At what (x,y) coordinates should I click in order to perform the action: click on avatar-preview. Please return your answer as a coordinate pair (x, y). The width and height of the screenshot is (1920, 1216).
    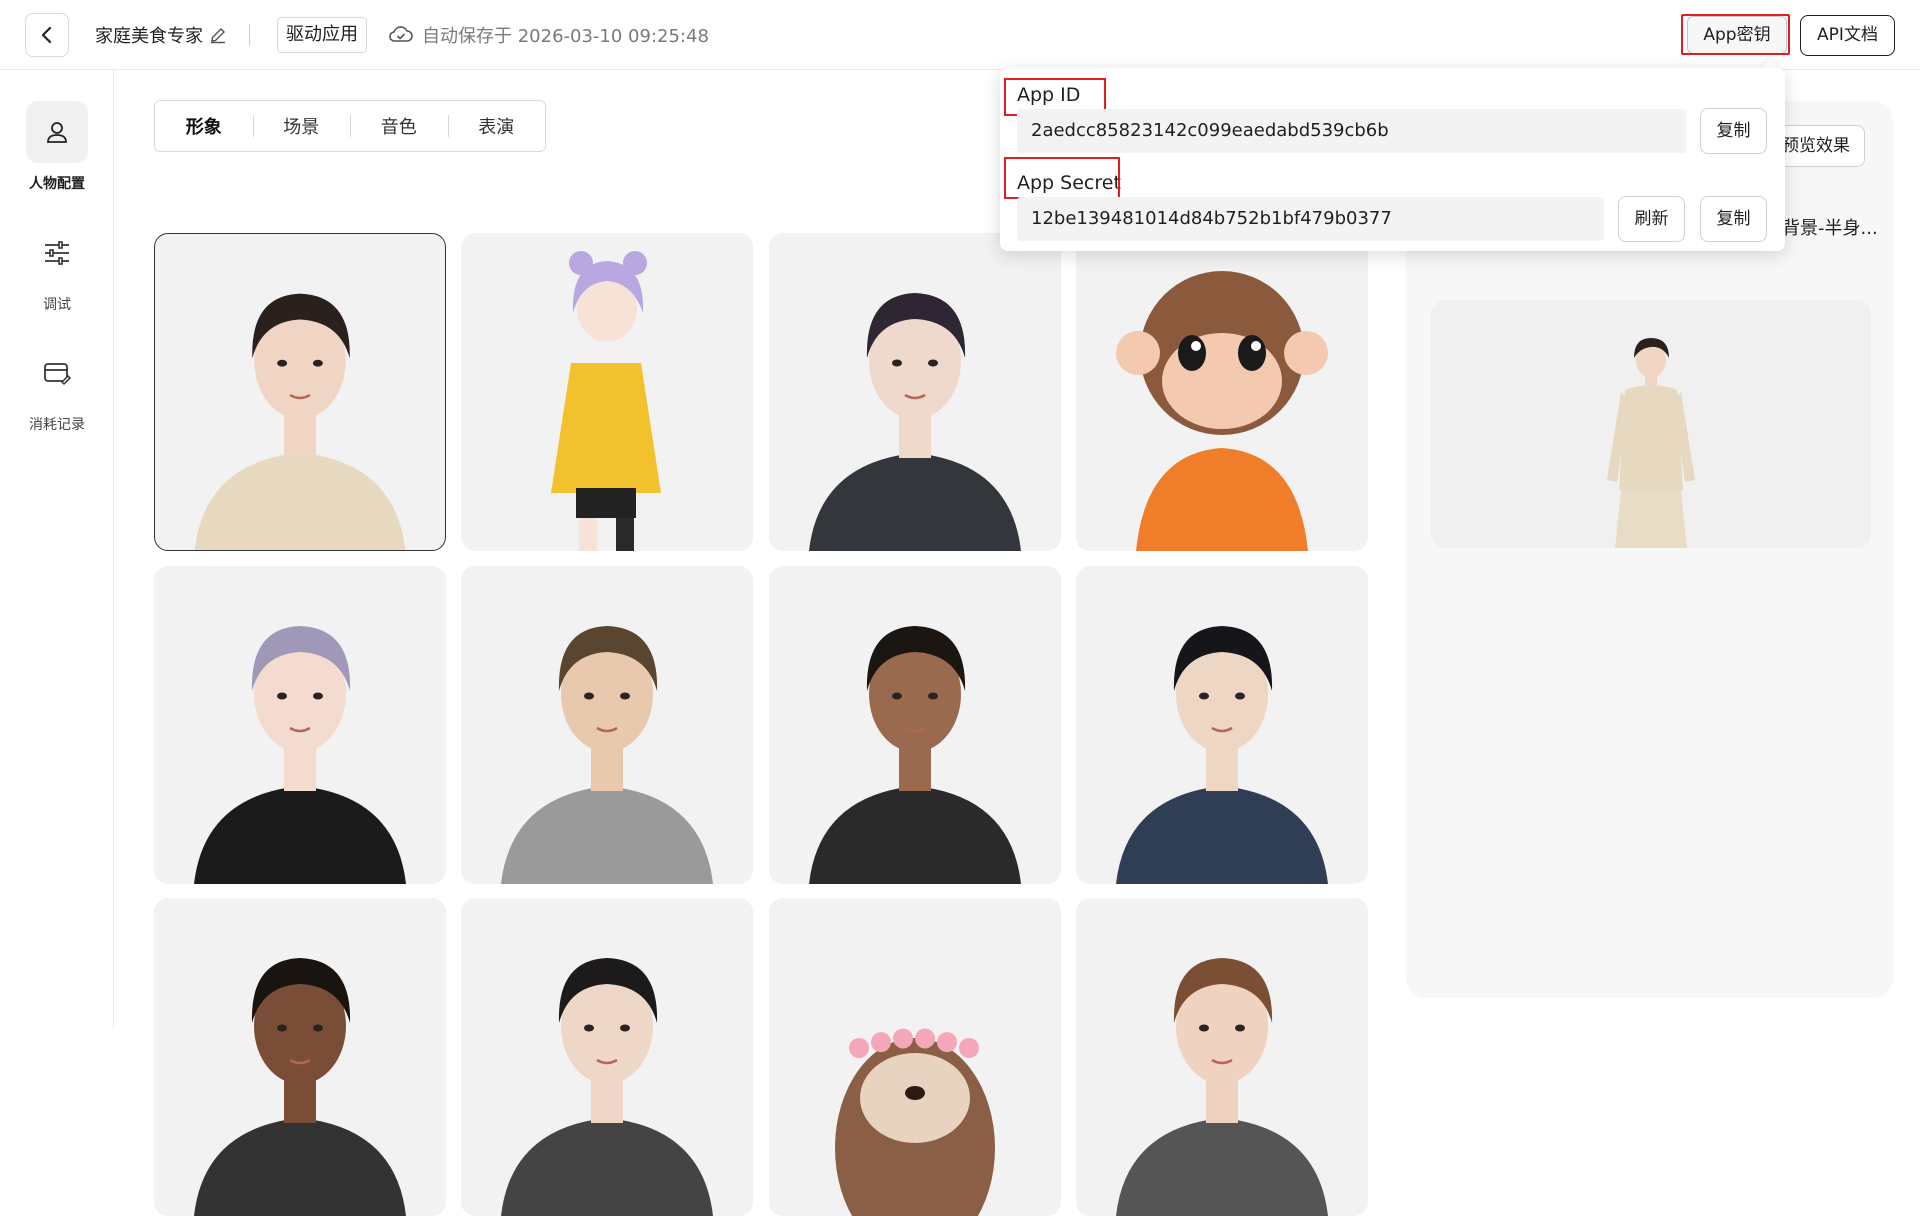
    Looking at the image, I should click on (1651, 424).